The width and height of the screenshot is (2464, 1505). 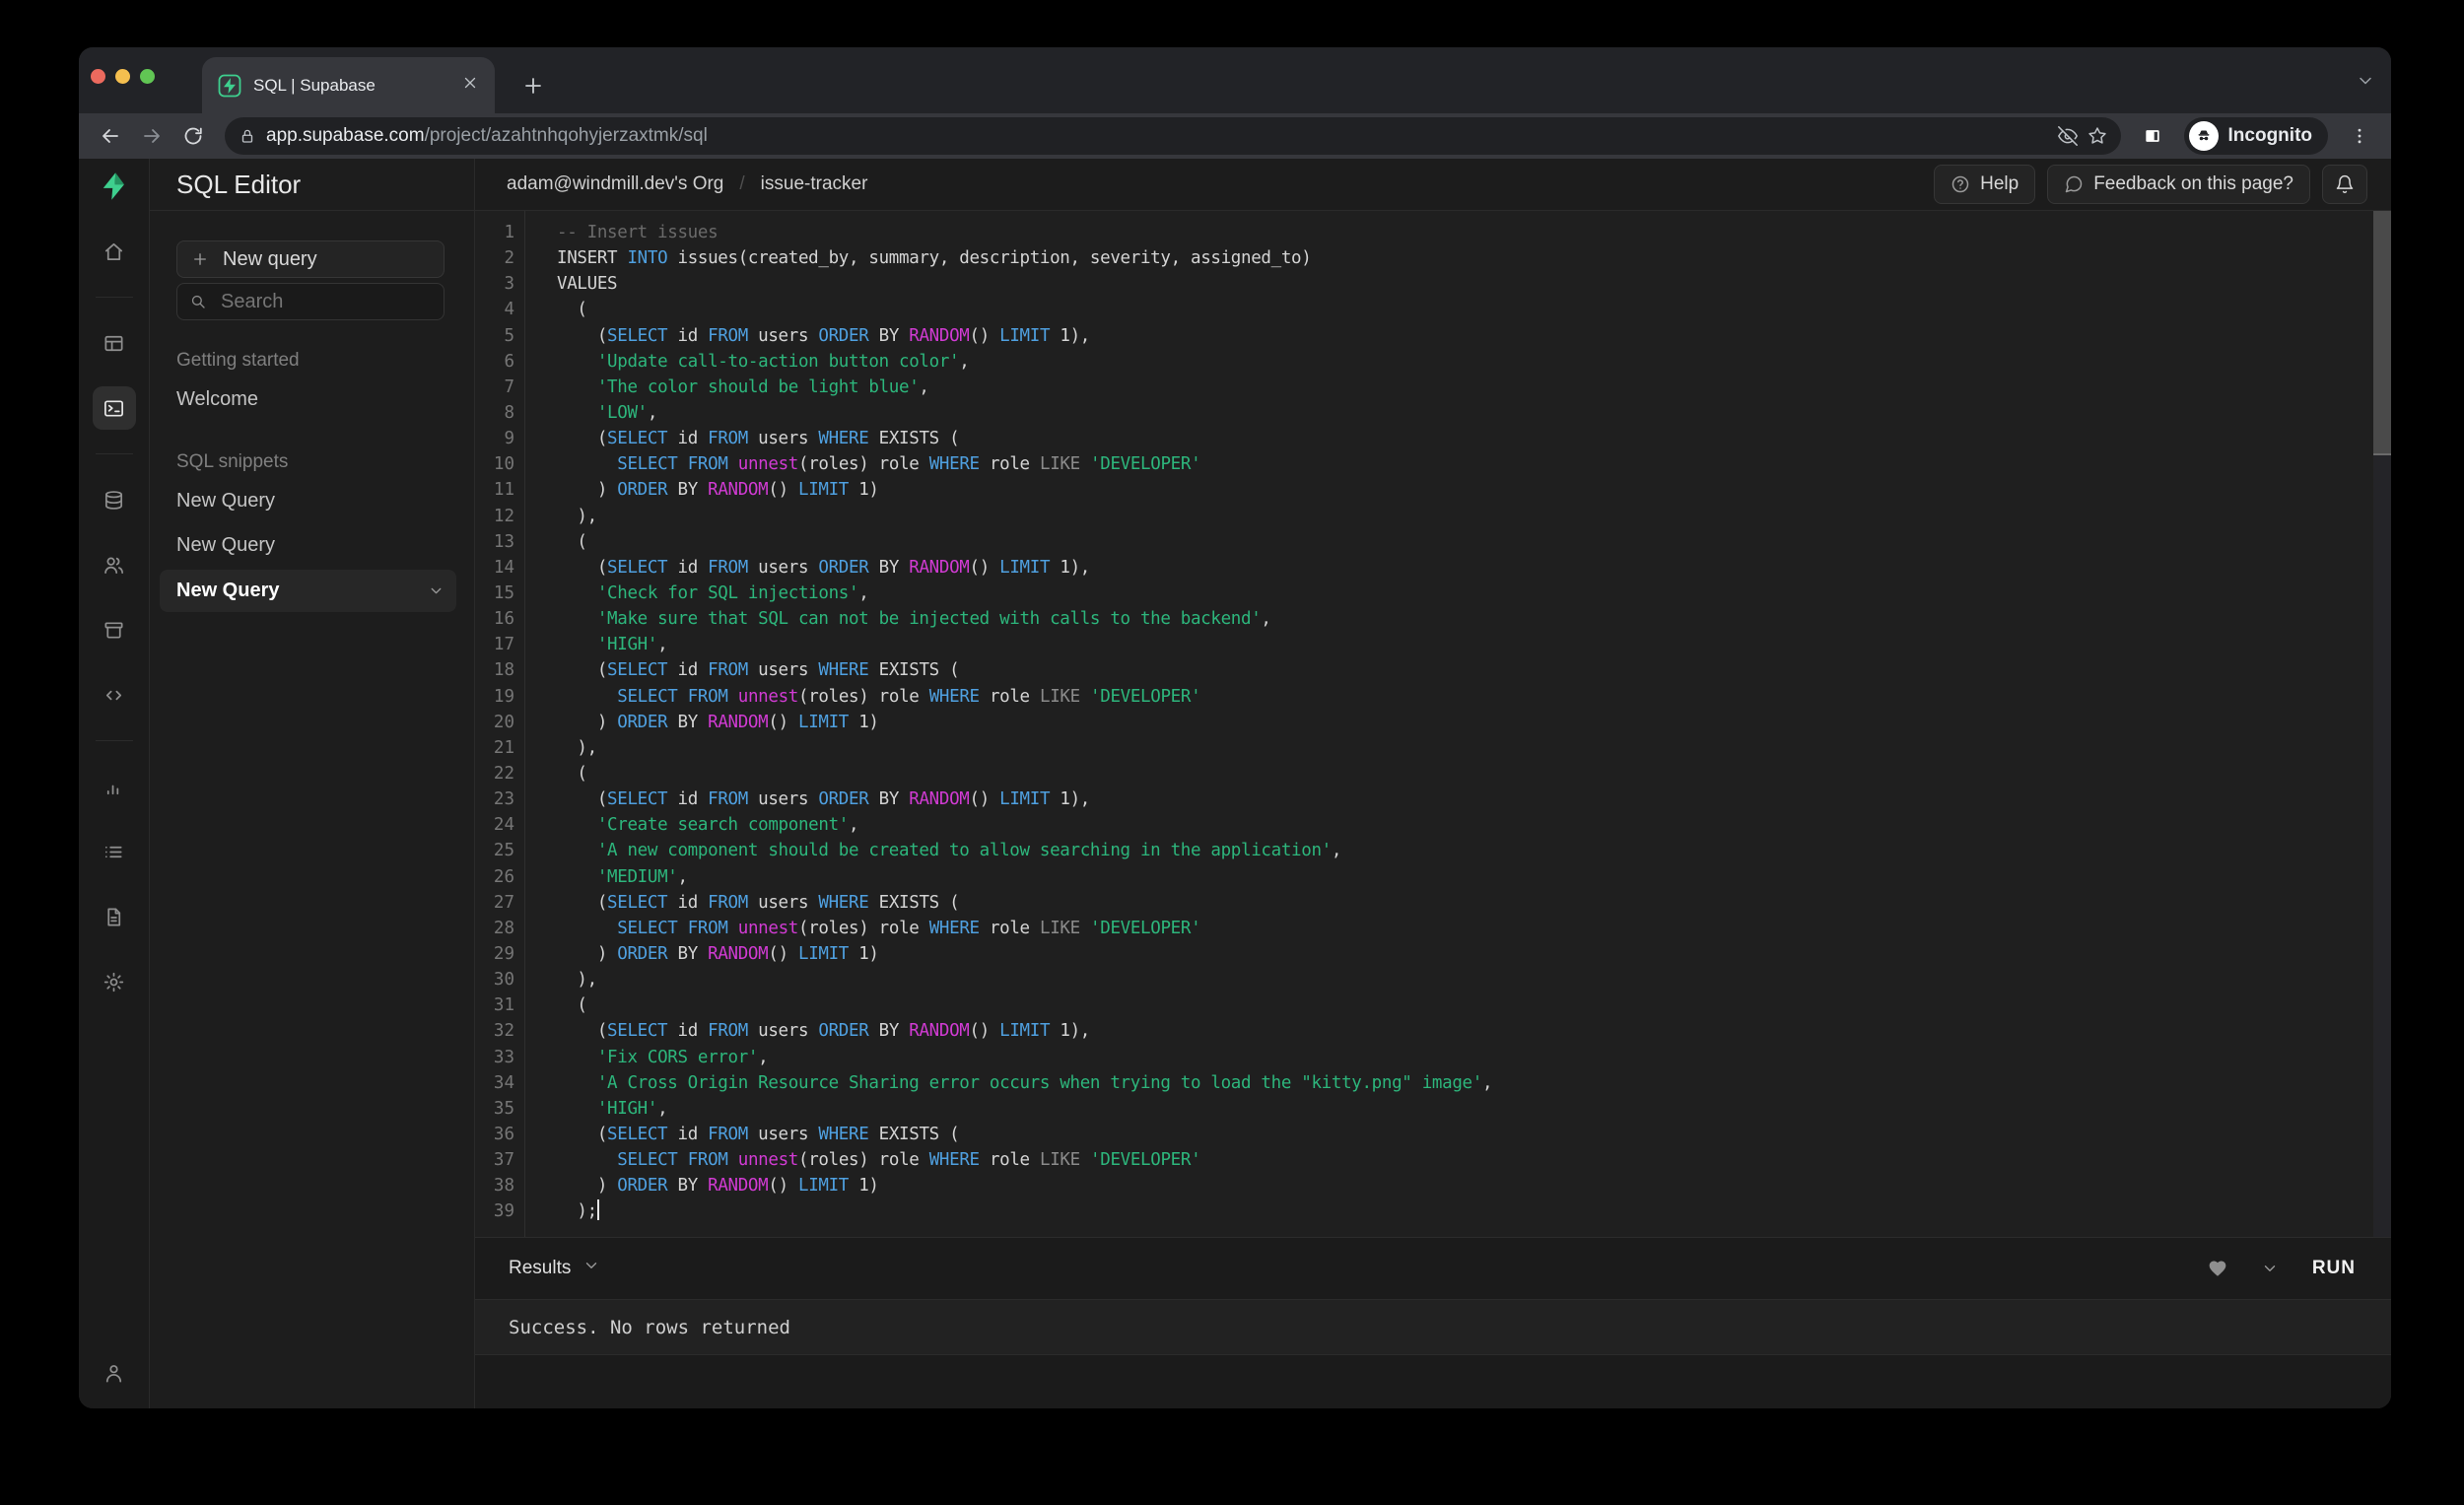 What do you see at coordinates (814, 184) in the screenshot?
I see `breadcrumb-project: issue-tracker` at bounding box center [814, 184].